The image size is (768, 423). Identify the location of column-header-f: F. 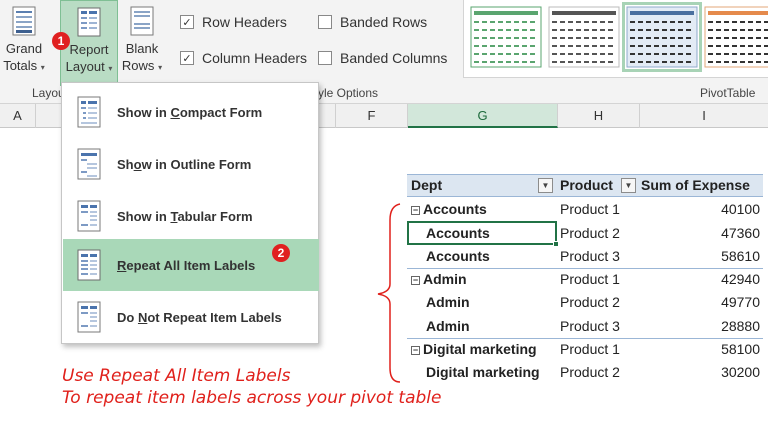
(372, 116).